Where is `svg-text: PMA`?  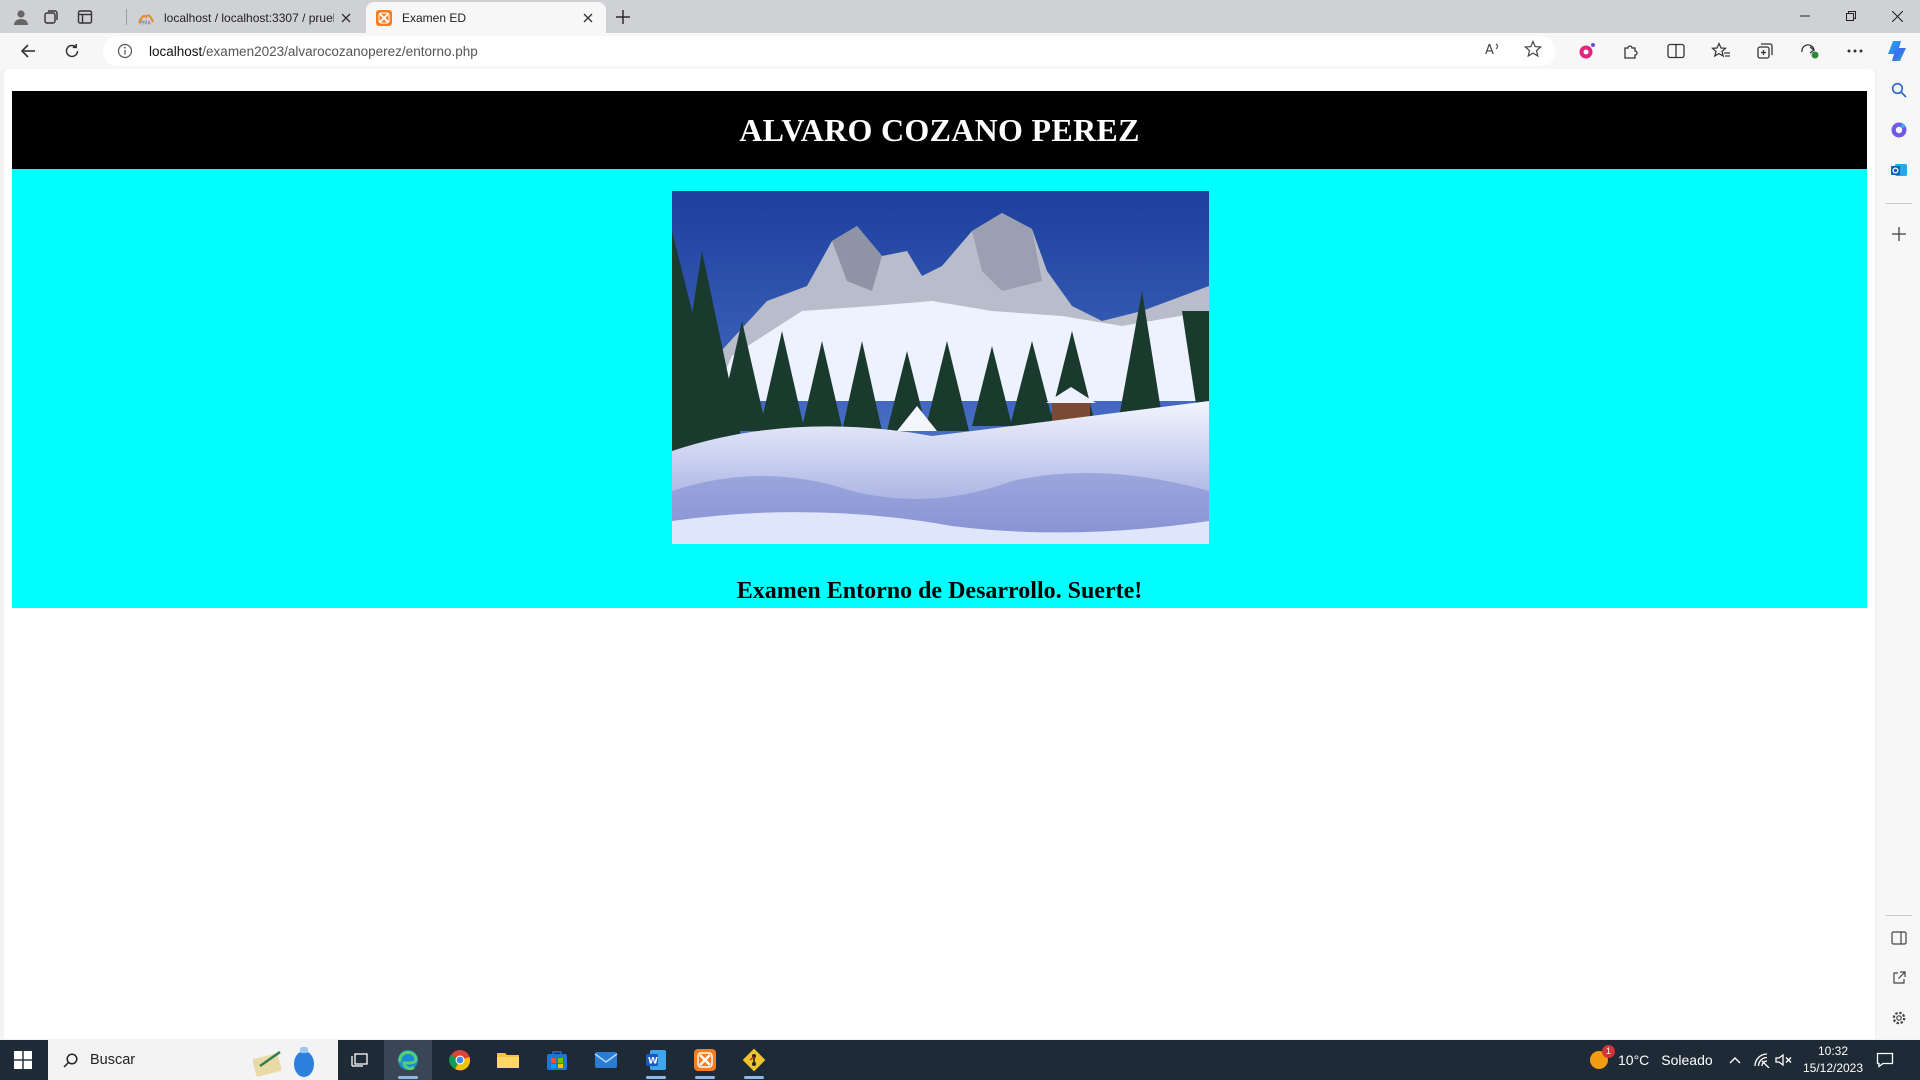 svg-text: PMA is located at coordinates (145, 22).